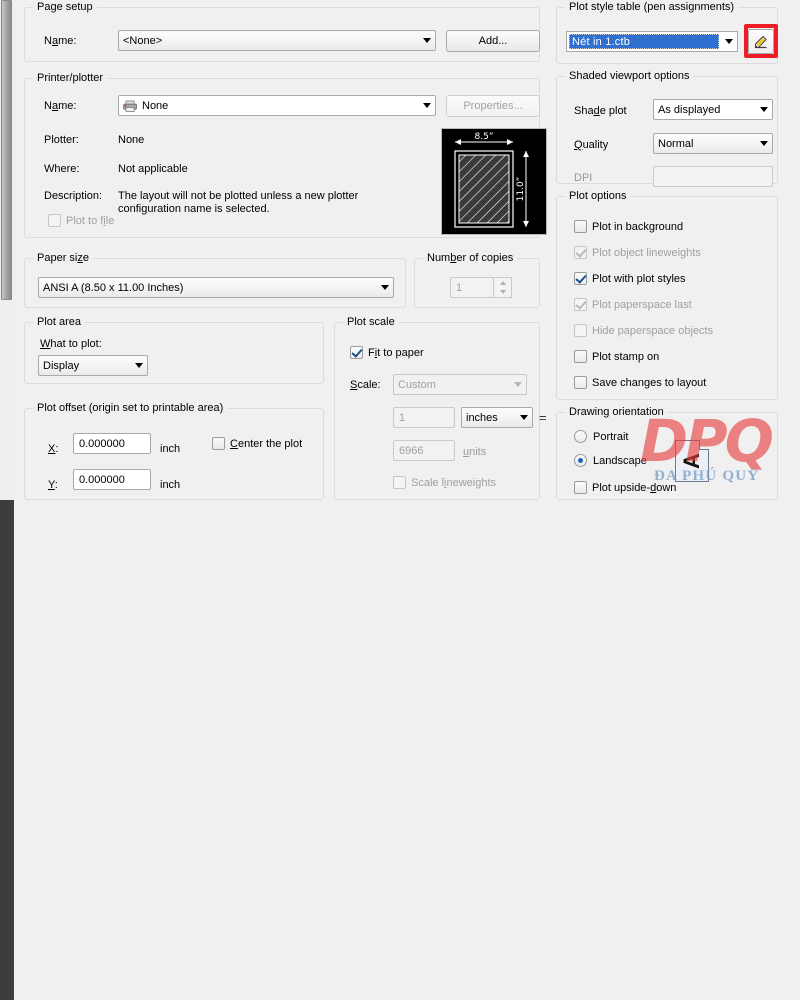 This screenshot has height=1000, width=800. I want to click on radio-portrait: Portrait, so click(601, 436).